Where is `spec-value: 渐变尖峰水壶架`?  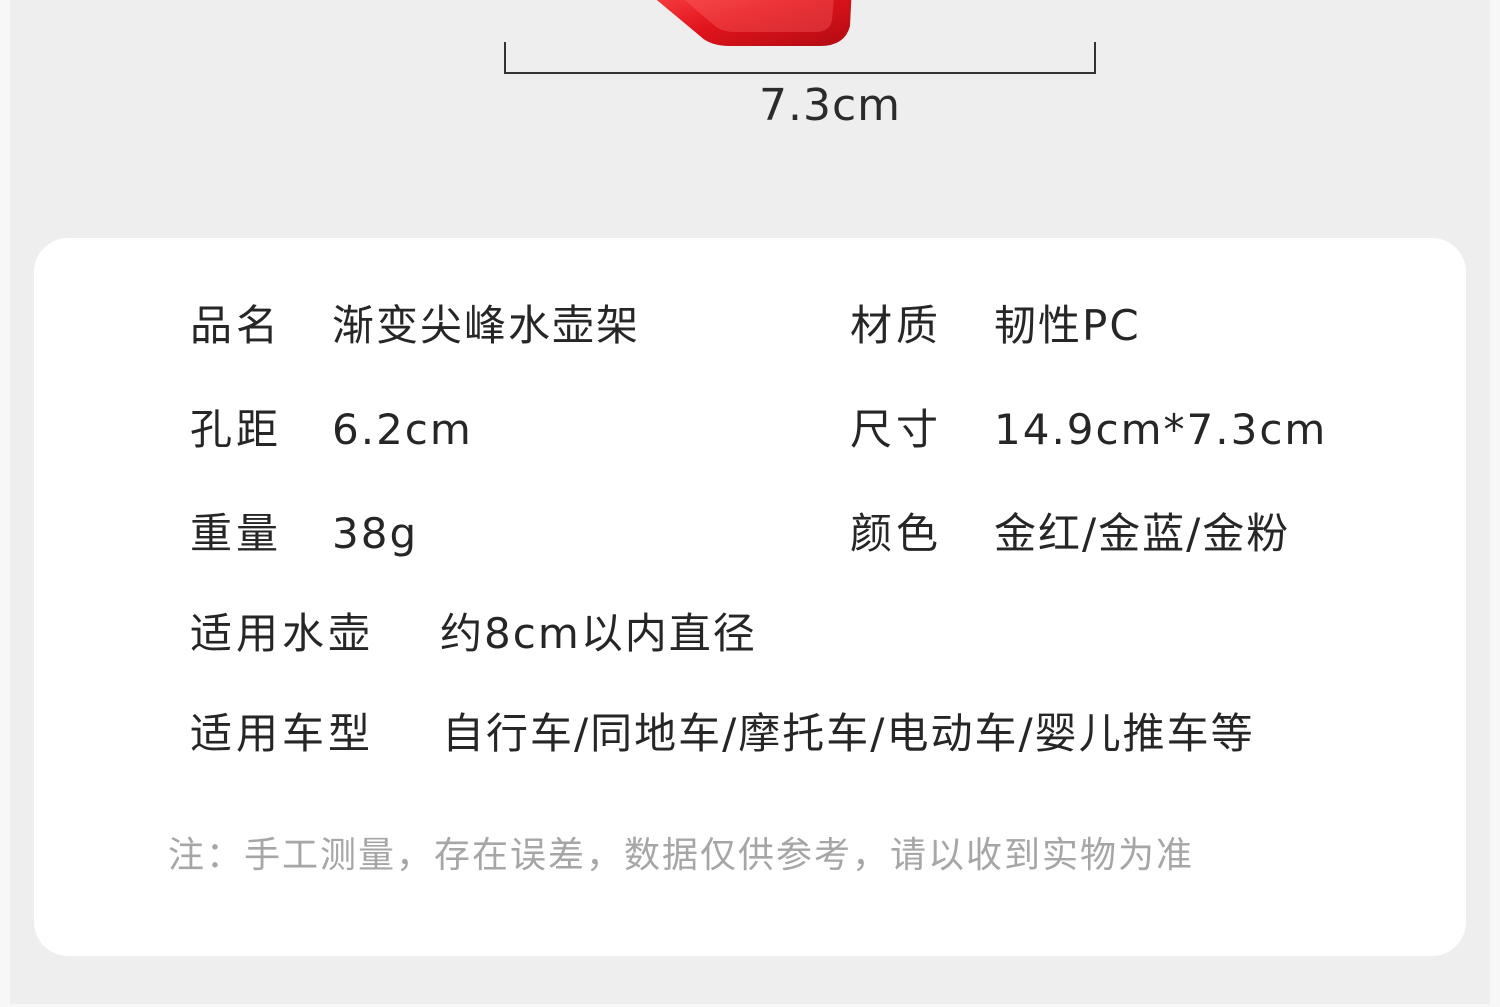 spec-value: 渐变尖峰水壶架 is located at coordinates (486, 325).